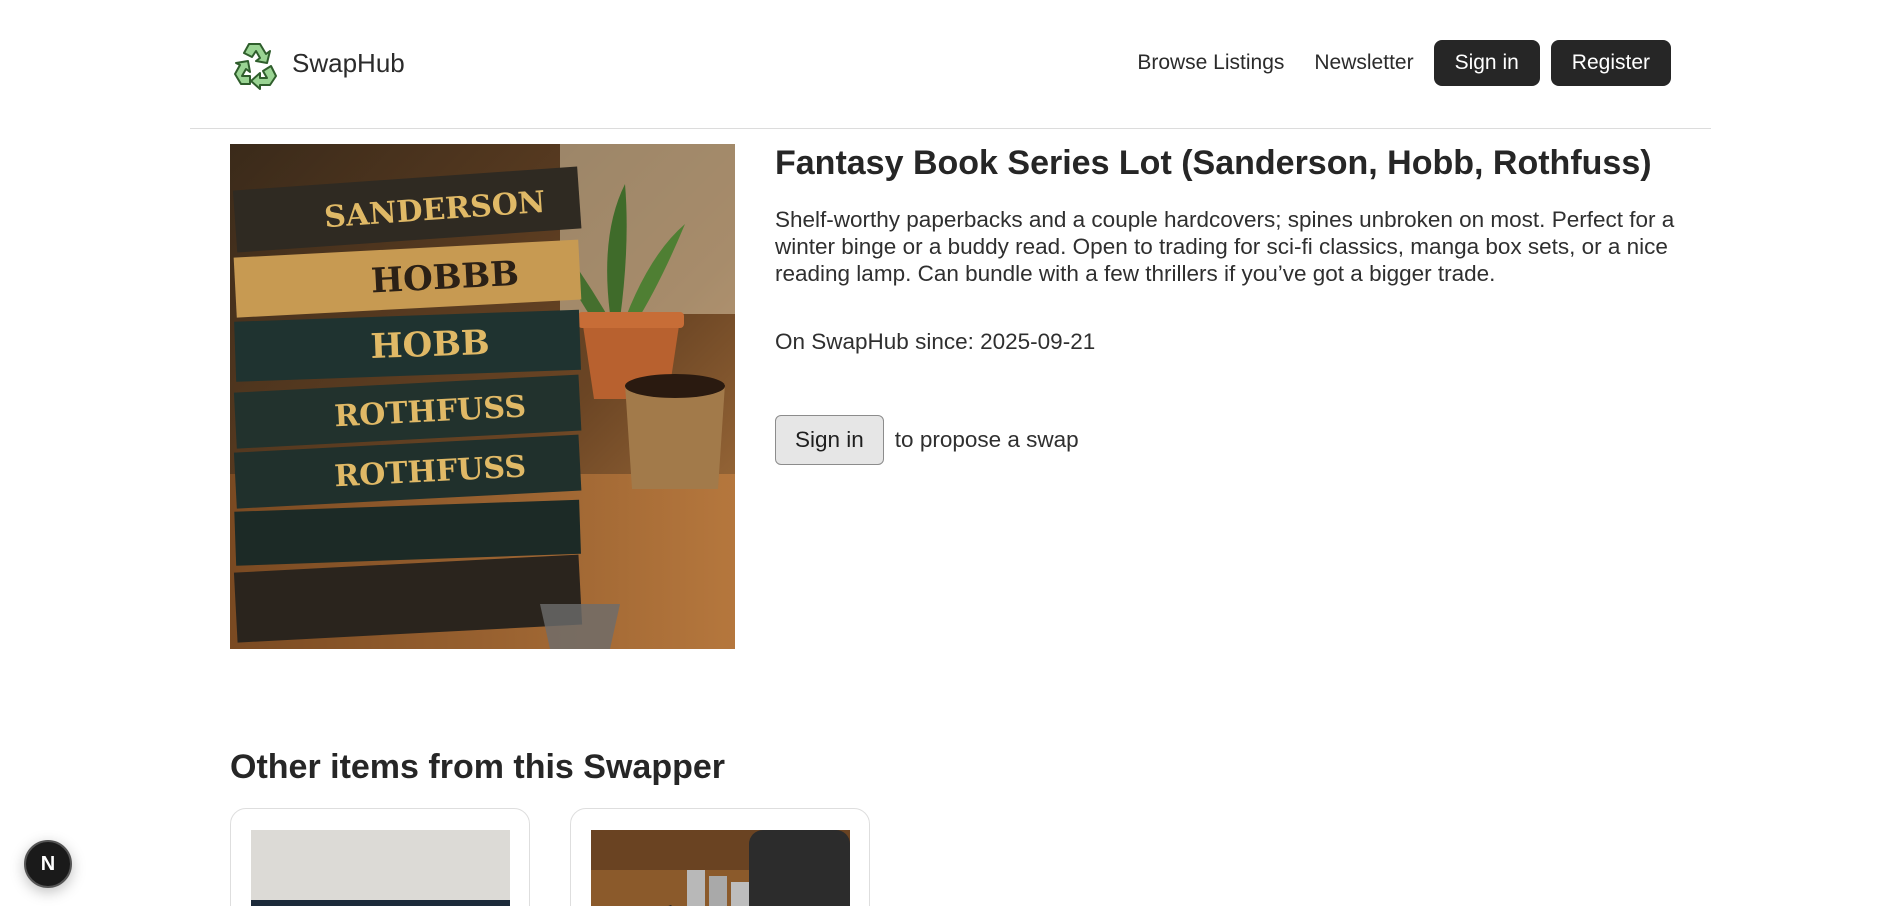 Image resolution: width=1897 pixels, height=906 pixels. I want to click on member-since: On SwapHub since: 2025-09-21, so click(1225, 342).